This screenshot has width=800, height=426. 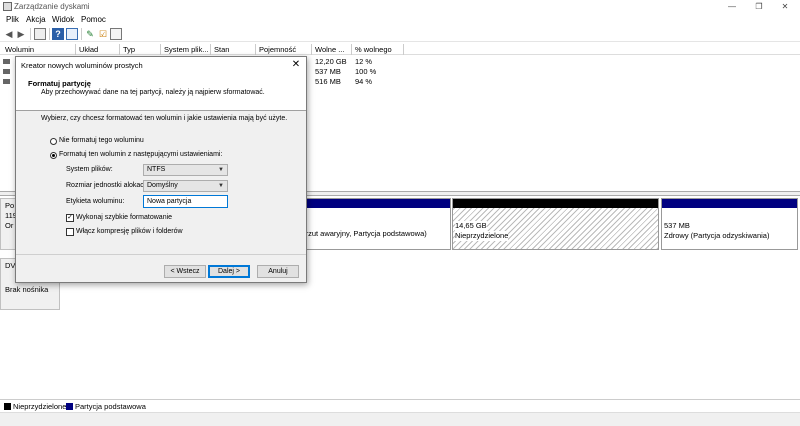 What do you see at coordinates (70, 218) in the screenshot?
I see `quick-format-checkbox: ✓` at bounding box center [70, 218].